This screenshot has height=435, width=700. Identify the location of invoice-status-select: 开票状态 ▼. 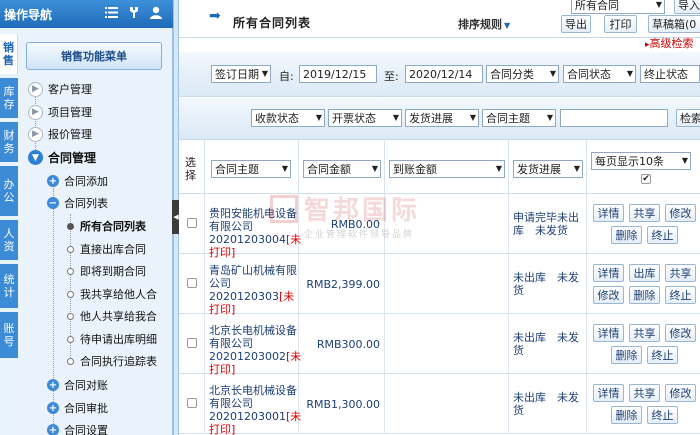
(365, 118).